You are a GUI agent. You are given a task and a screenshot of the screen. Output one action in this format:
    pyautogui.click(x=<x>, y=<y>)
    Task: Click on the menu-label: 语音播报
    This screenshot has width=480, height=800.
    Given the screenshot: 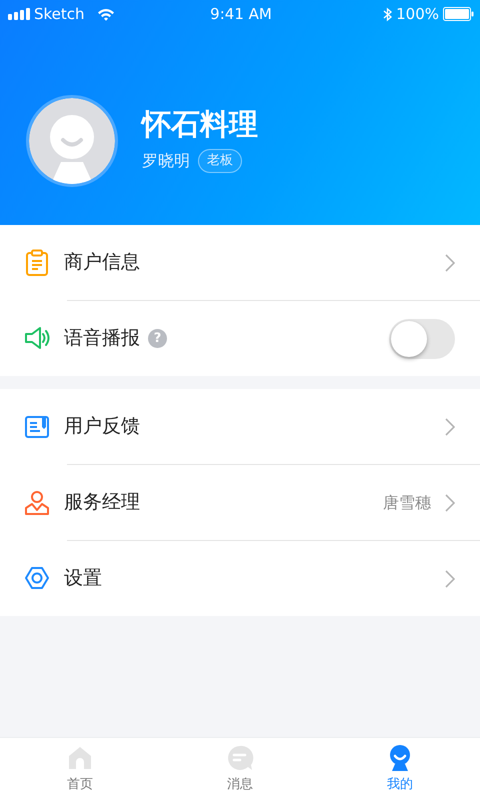 What is the action you would take?
    pyautogui.click(x=102, y=338)
    